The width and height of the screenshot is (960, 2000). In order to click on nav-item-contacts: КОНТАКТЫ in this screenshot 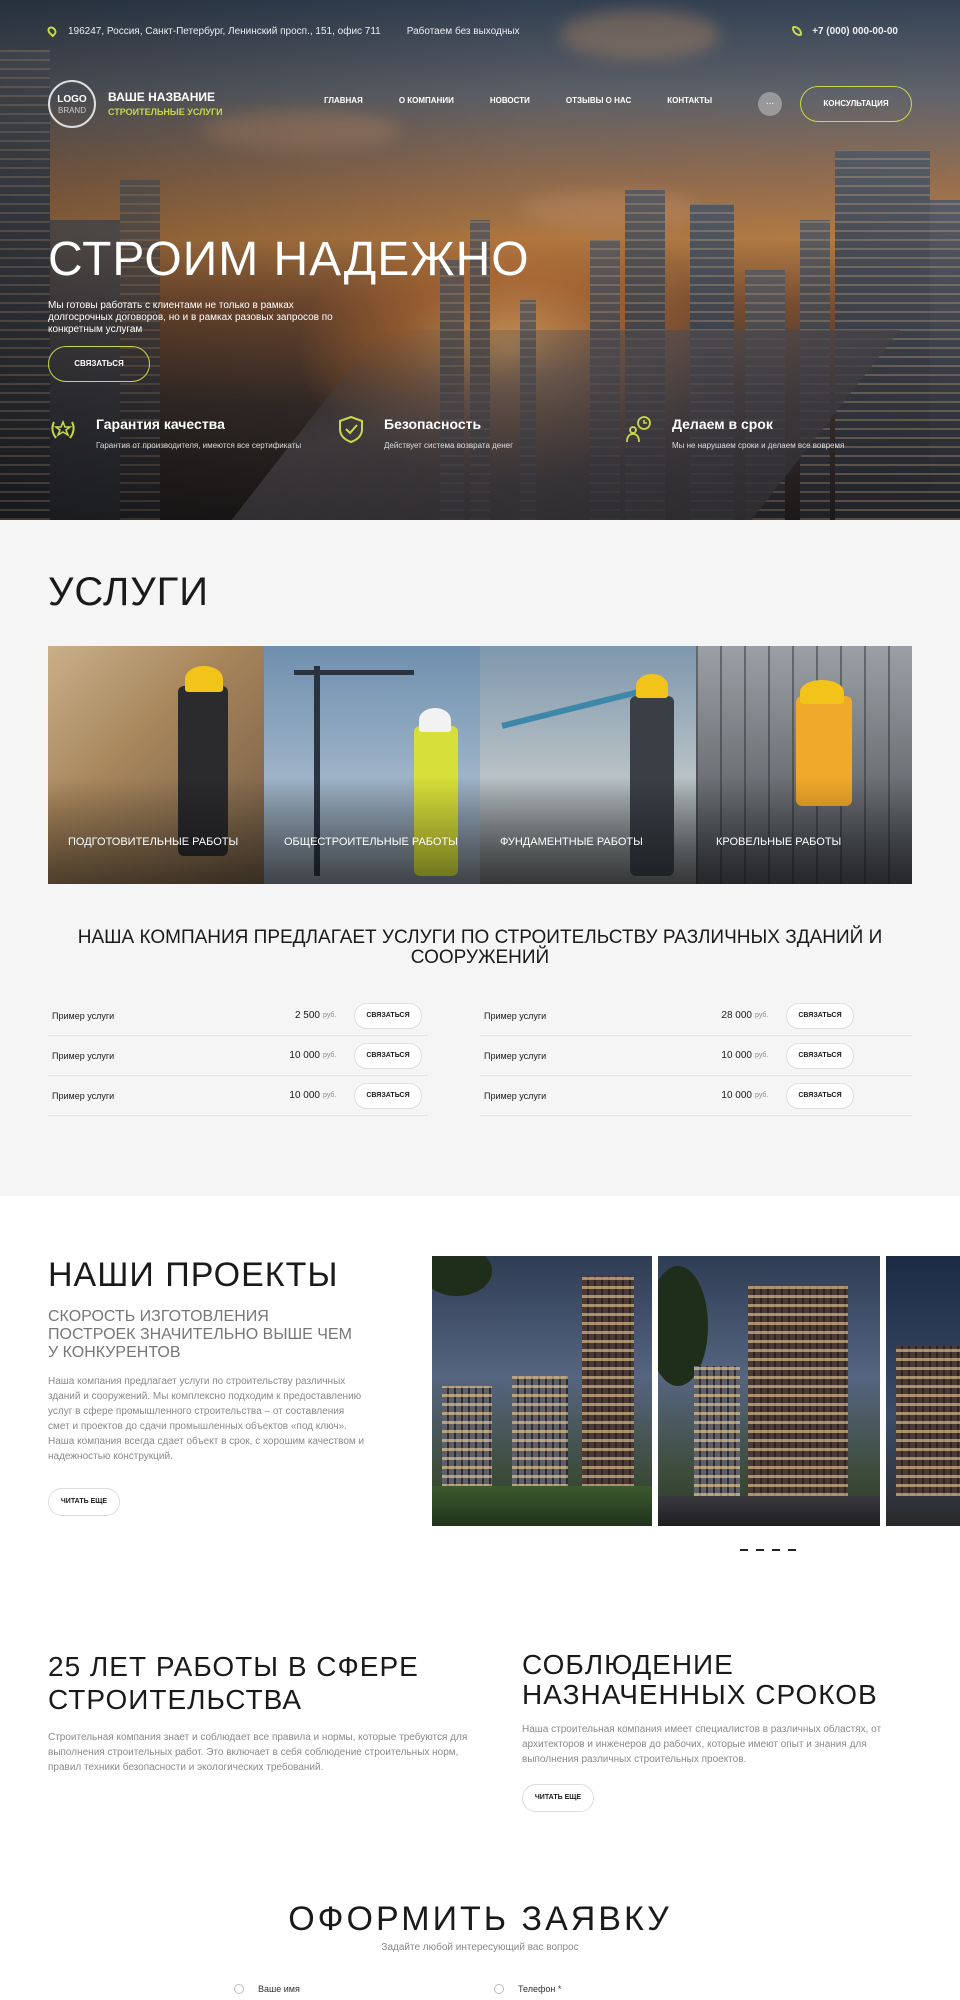, I will do `click(689, 100)`.